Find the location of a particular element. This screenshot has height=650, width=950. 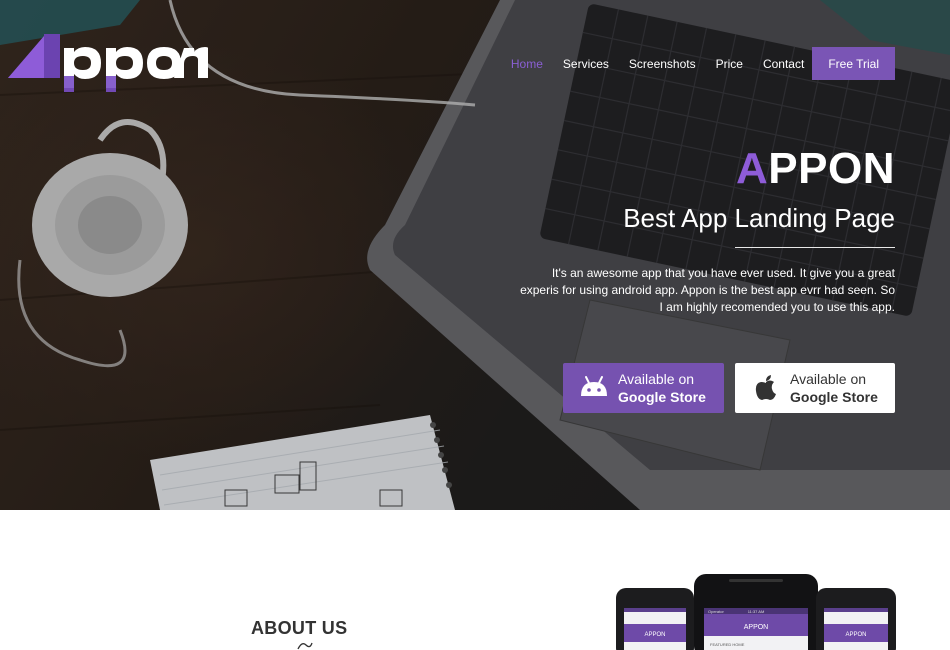

apple-store-button: Available on Google Store is located at coordinates (815, 388).